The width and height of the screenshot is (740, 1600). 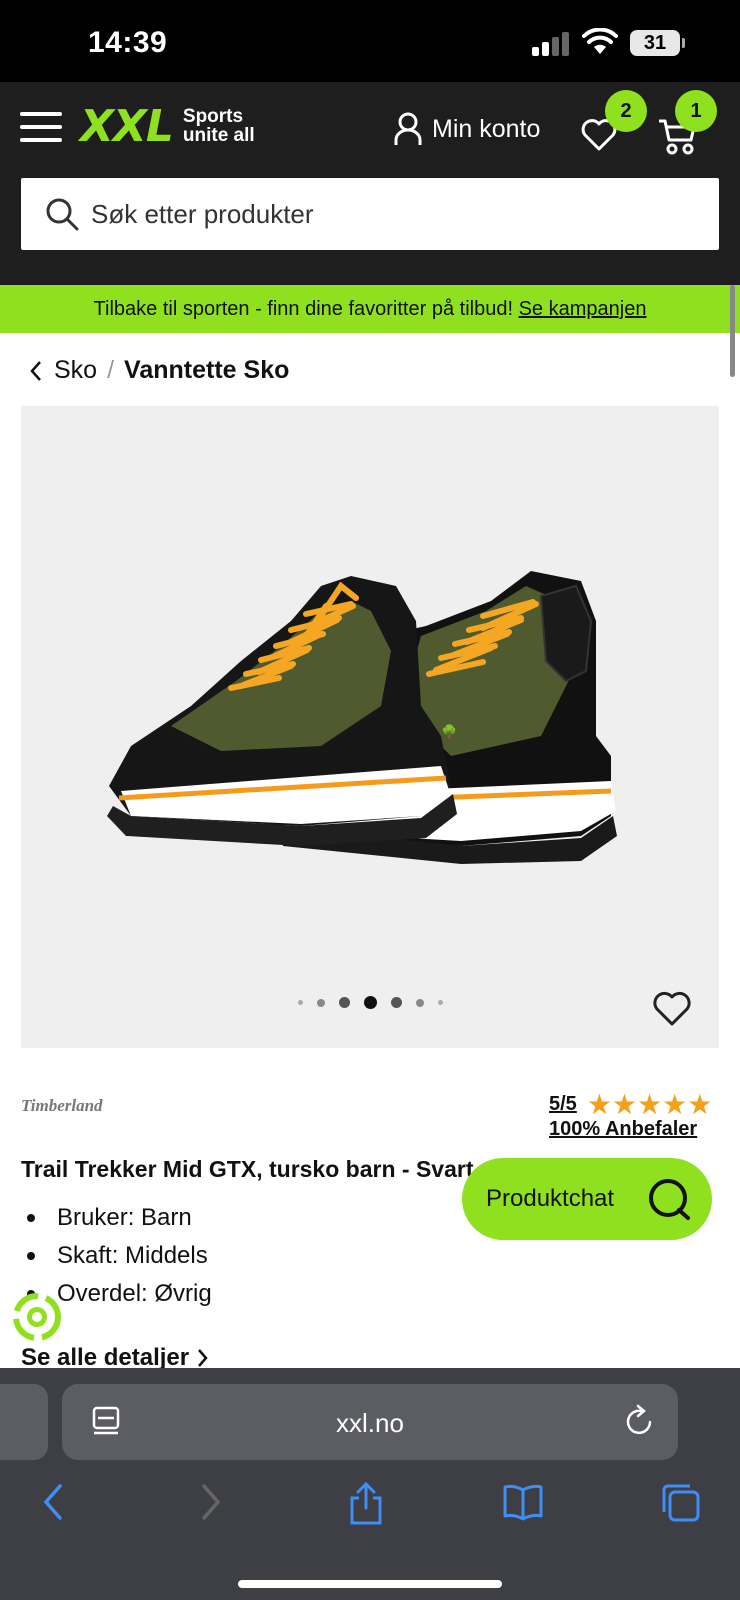 What do you see at coordinates (523, 1504) in the screenshot?
I see `bookmarks-icon` at bounding box center [523, 1504].